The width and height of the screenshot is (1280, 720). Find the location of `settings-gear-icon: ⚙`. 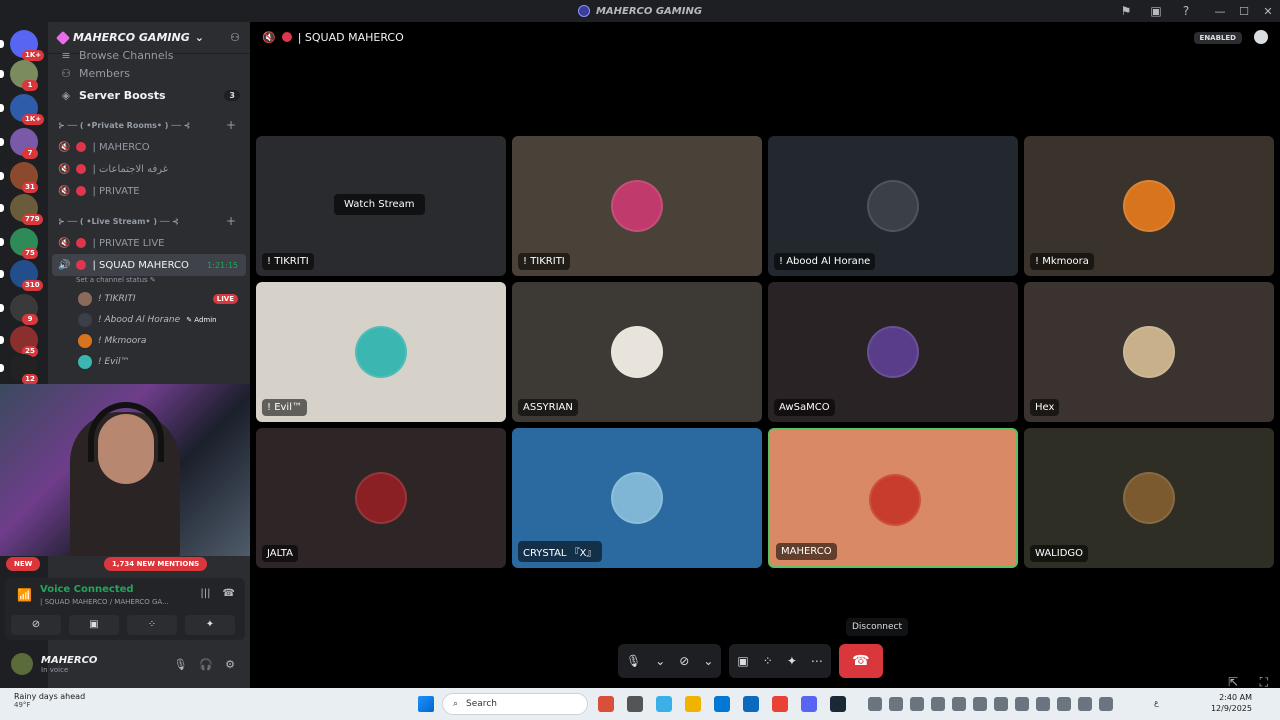

settings-gear-icon: ⚙ is located at coordinates (230, 664).